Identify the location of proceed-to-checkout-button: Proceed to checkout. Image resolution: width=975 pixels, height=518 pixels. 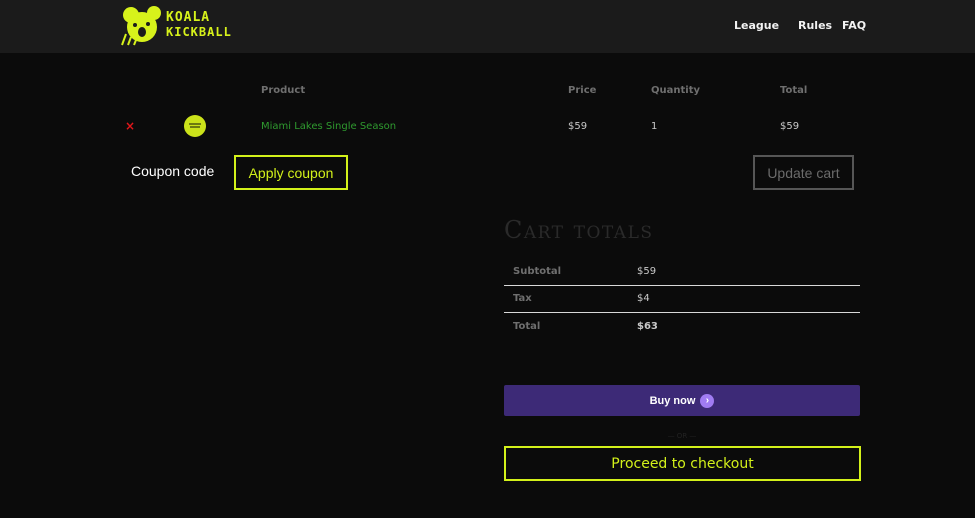
(682, 463).